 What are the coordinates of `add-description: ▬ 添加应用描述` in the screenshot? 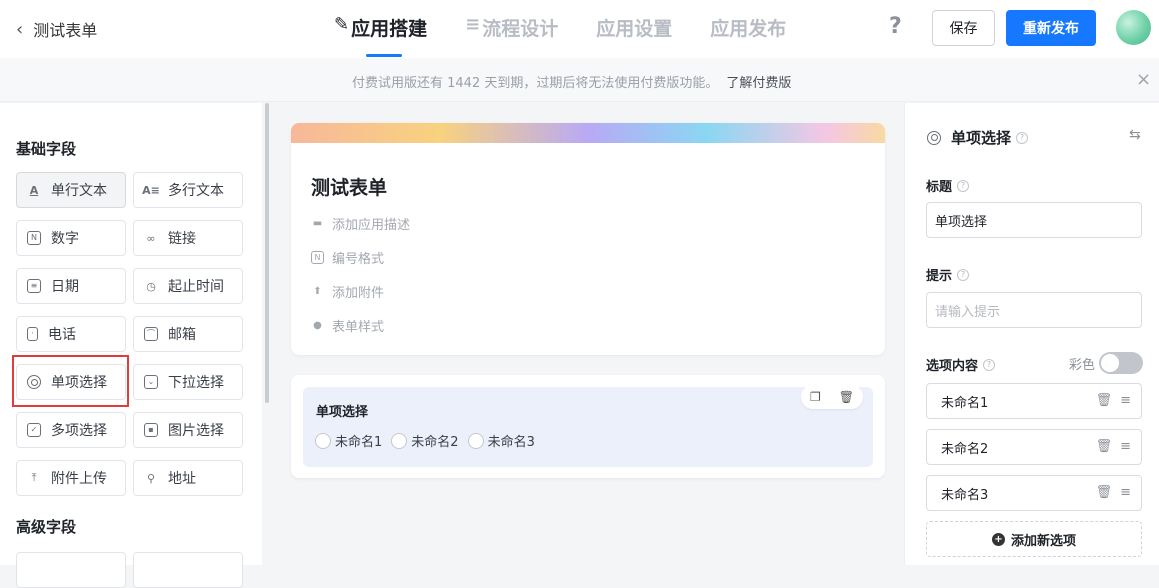 It's located at (360, 223).